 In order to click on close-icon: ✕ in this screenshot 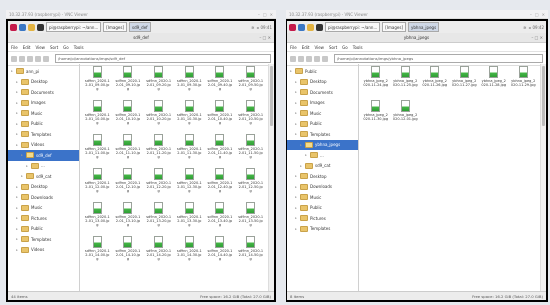, I will do `click(543, 14)`.